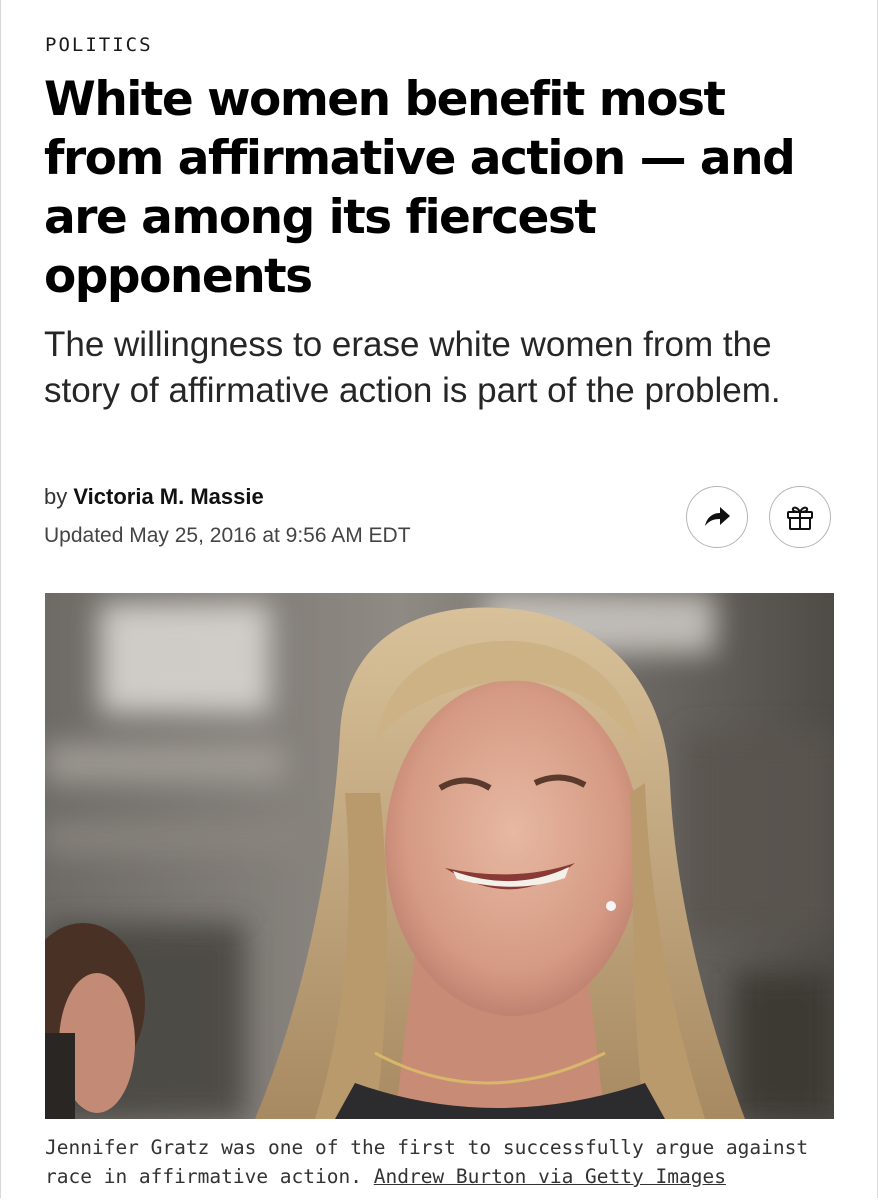 The image size is (878, 1200). Describe the element at coordinates (550, 1176) in the screenshot. I see `photo-credit-link: Andrew Burton via Getty Images` at that location.